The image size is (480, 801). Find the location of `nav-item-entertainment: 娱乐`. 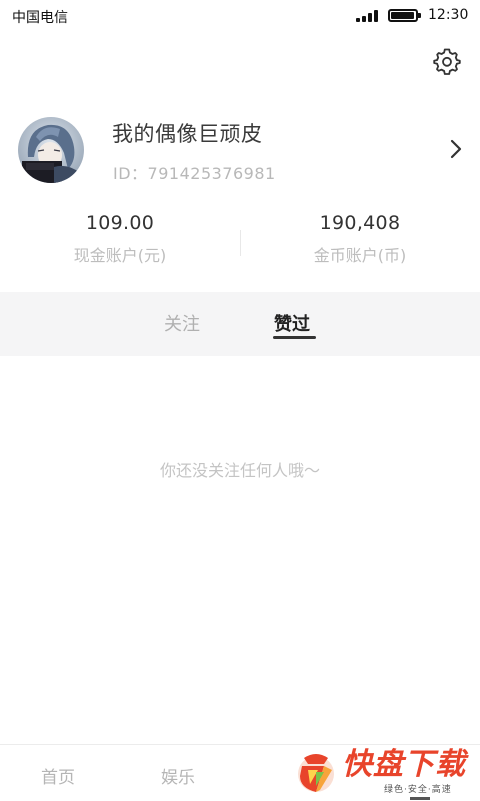

nav-item-entertainment: 娱乐 is located at coordinates (178, 775).